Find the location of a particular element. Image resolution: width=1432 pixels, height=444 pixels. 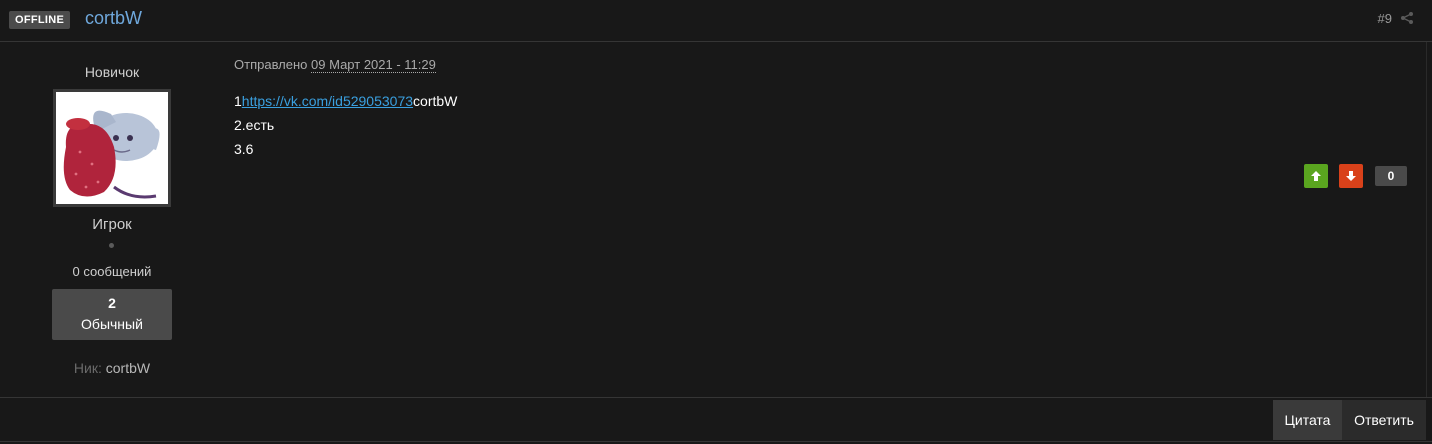

post-number-link: #9 is located at coordinates (1385, 18).